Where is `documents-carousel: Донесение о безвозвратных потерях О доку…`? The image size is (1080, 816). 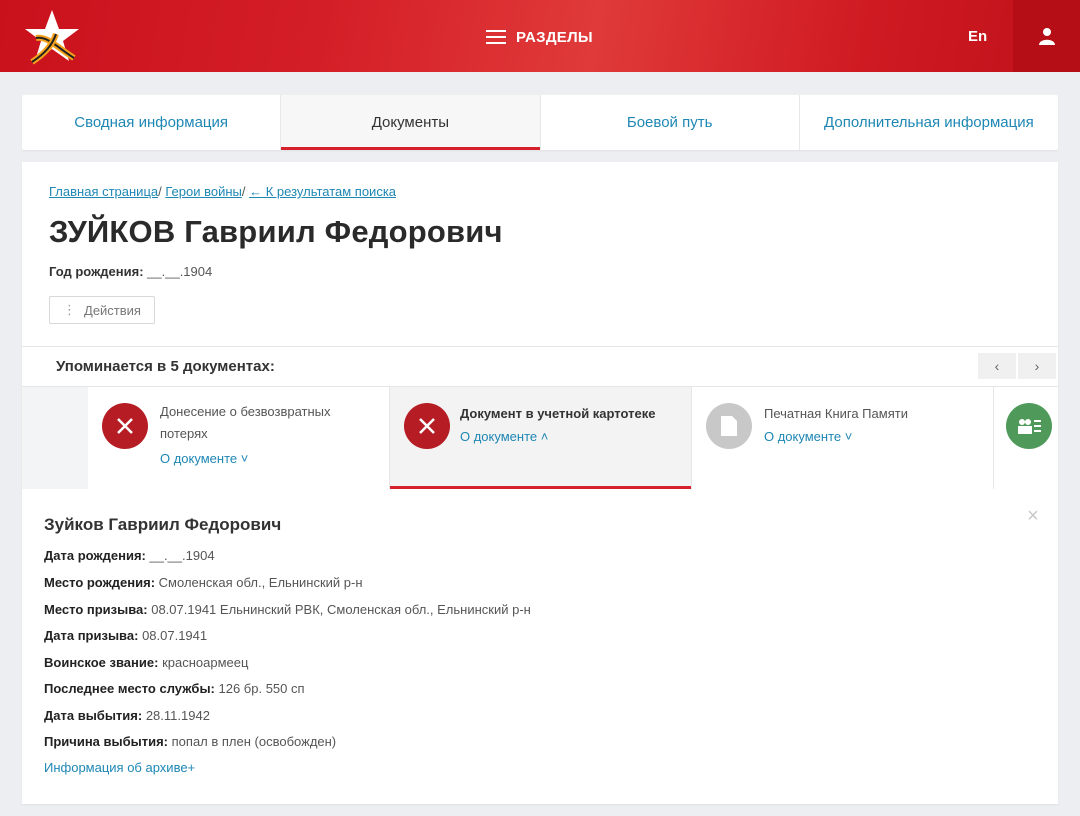 documents-carousel: Донесение о безвозвратных потерях О доку… is located at coordinates (540, 438).